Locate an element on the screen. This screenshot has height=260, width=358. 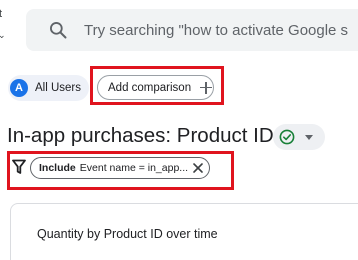
check-circle-icon is located at coordinates (287, 137).